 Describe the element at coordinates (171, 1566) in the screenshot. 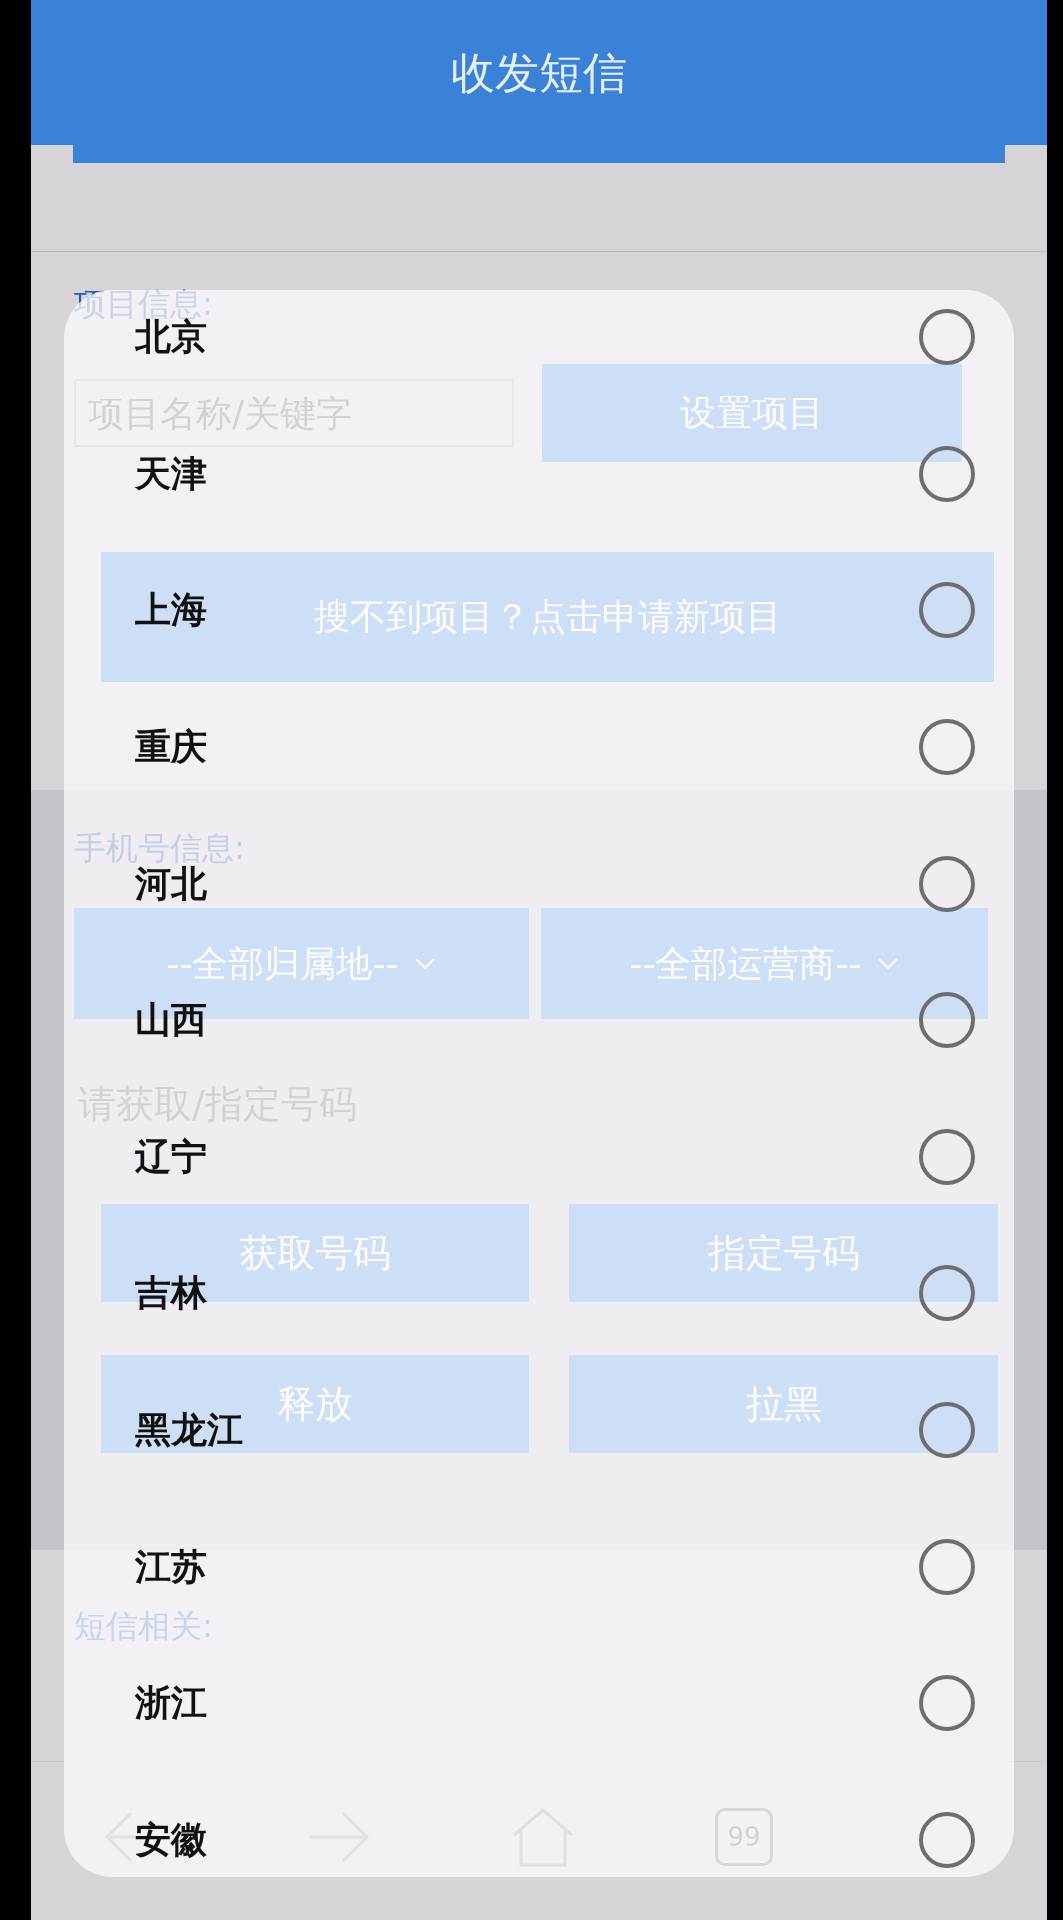

I see `province-label: 江苏` at that location.